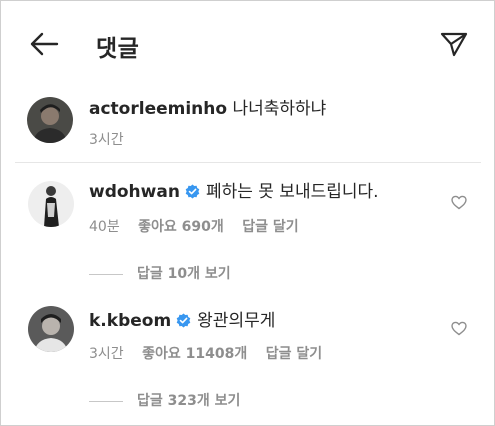 This screenshot has width=495, height=426. I want to click on view-replies-toggle: 답글 10개 보기, so click(160, 273).